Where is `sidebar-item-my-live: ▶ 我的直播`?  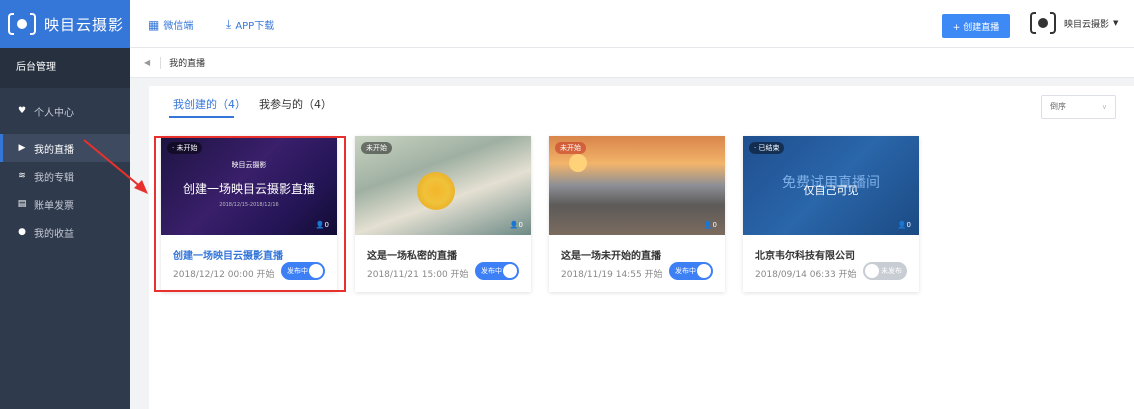 sidebar-item-my-live: ▶ 我的直播 is located at coordinates (65, 148).